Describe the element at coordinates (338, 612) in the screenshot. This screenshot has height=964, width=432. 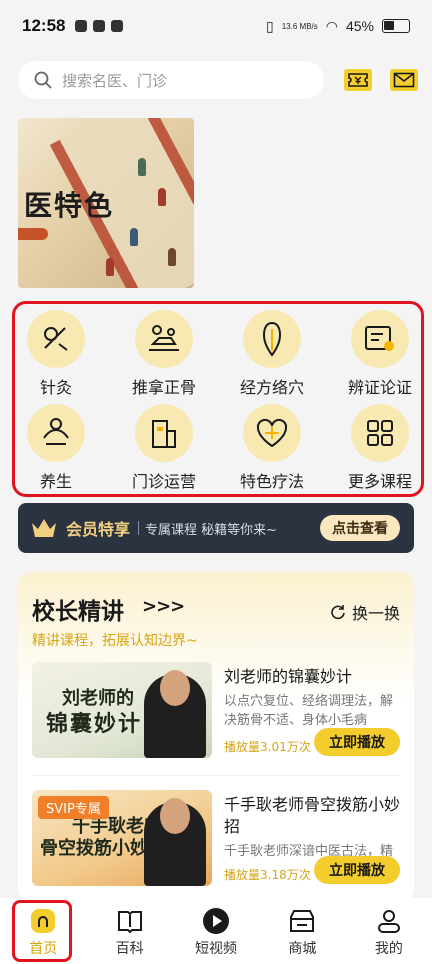
I see `refresh-icon` at that location.